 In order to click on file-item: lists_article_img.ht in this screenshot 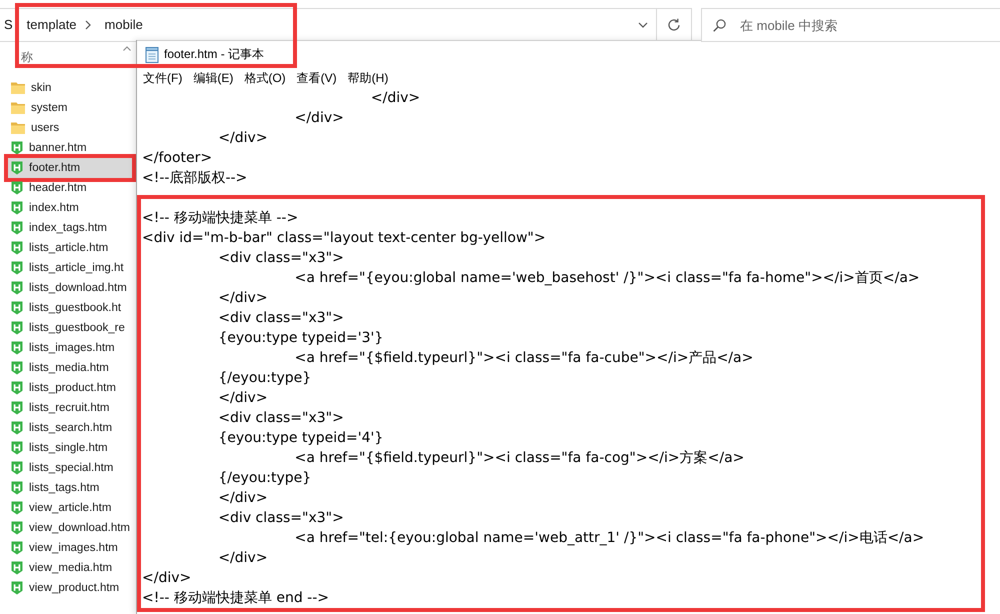, I will do `click(70, 268)`.